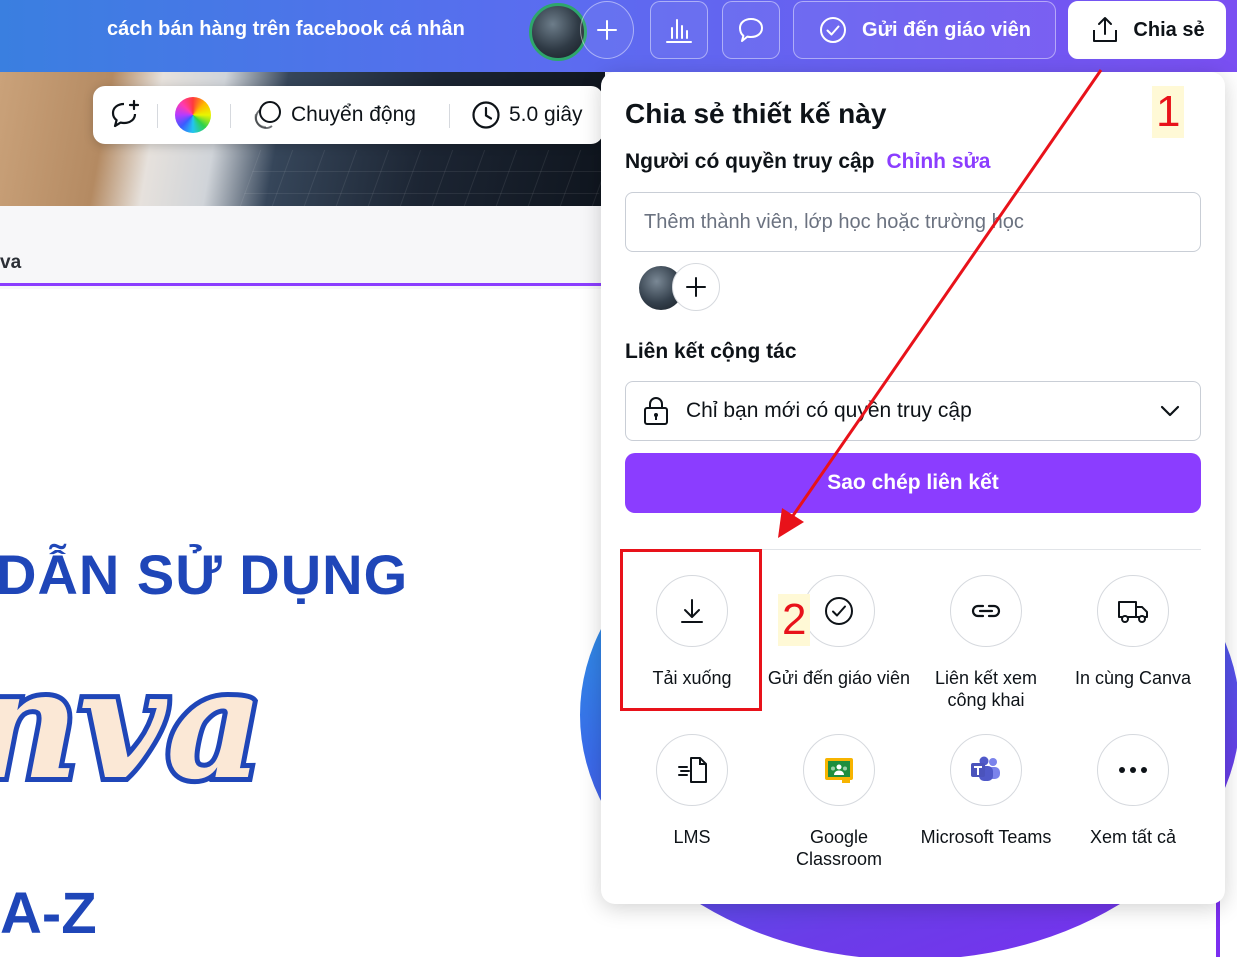 The height and width of the screenshot is (957, 1237). I want to click on microsoft-teams-option: Microsoft Teams, so click(986, 791).